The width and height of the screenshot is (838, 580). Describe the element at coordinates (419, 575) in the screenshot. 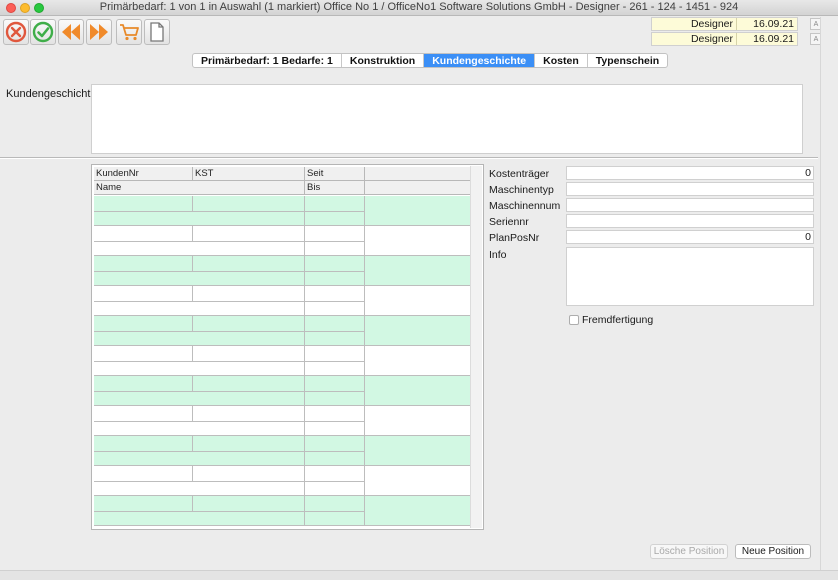

I see `status-bar` at that location.